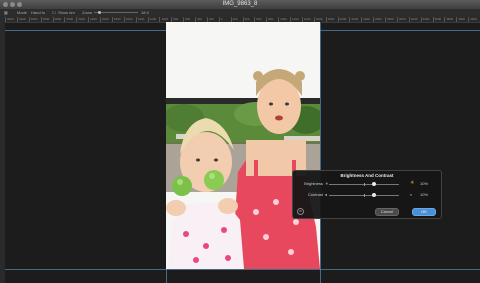 The width and height of the screenshot is (480, 283). What do you see at coordinates (424, 183) in the screenshot?
I see `brightness-value: 10%` at bounding box center [424, 183].